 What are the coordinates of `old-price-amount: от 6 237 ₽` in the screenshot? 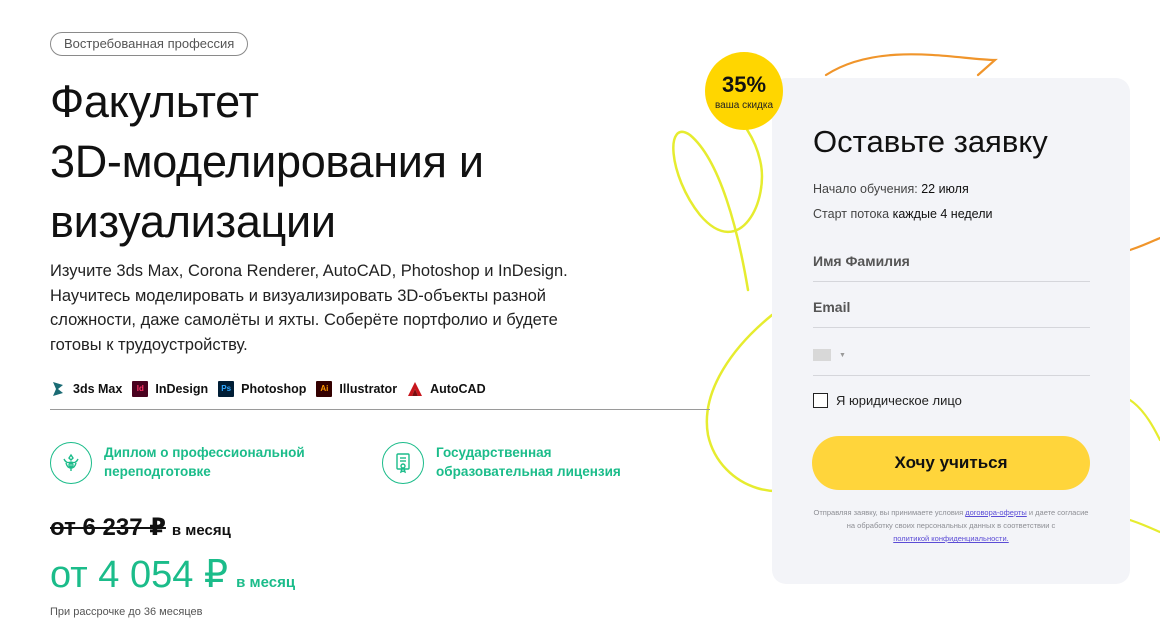 It's located at (108, 527).